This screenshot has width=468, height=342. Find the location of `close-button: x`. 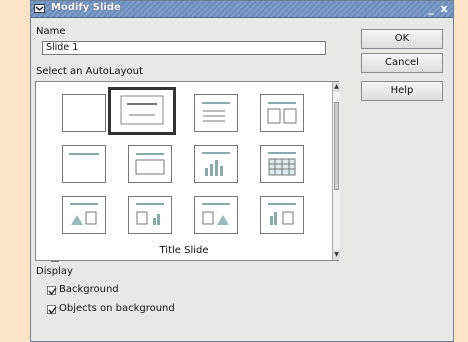

close-button: x is located at coordinates (444, 8).